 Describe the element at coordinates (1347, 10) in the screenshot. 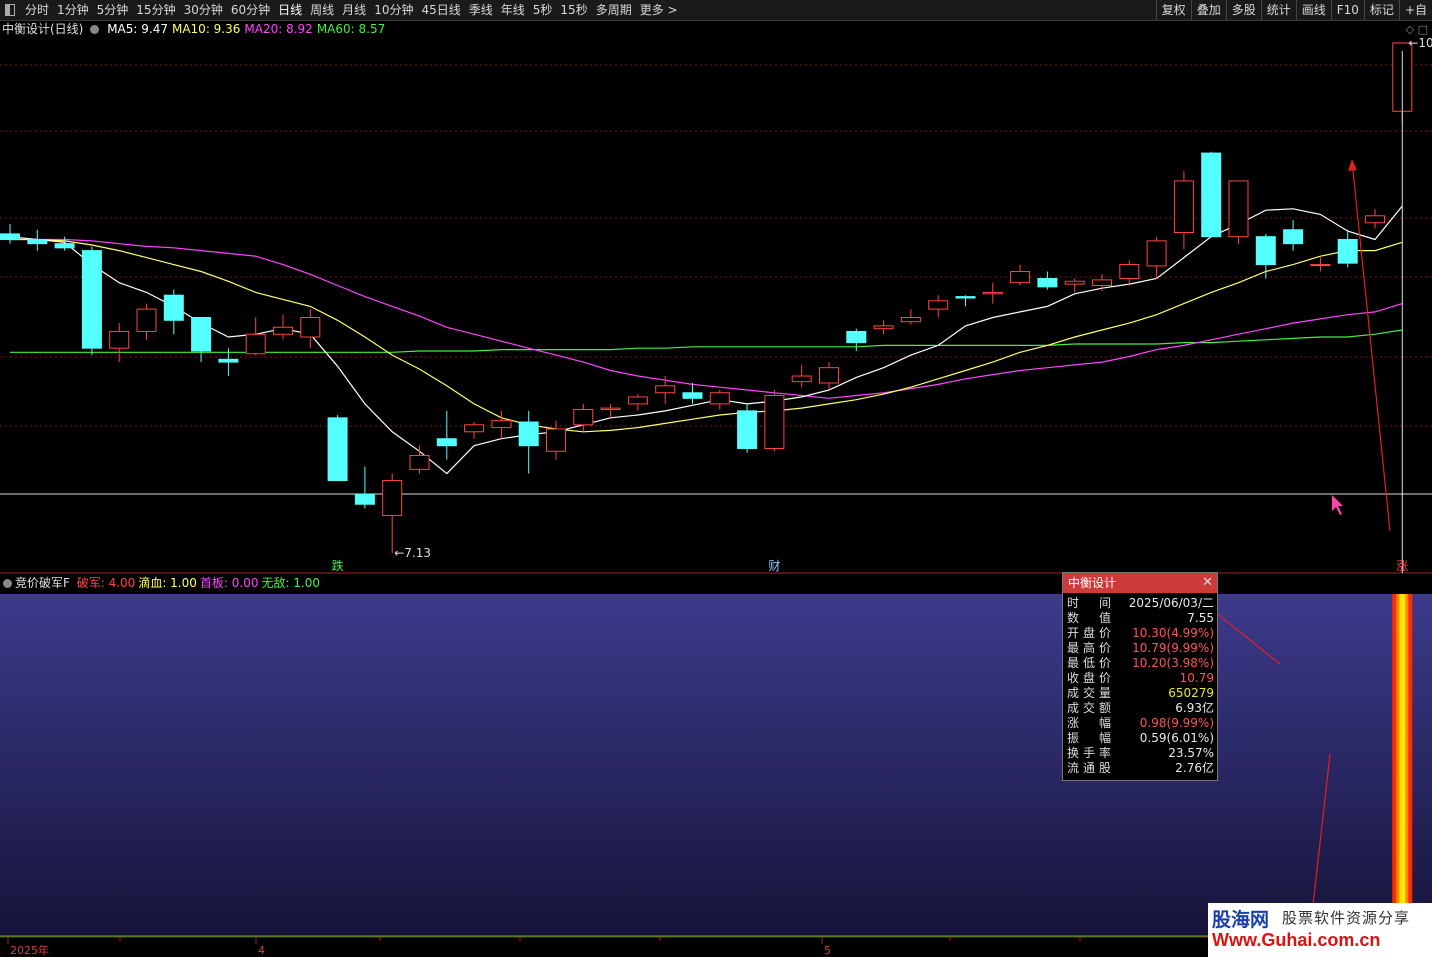

I see `toolbar-button-5: F10` at that location.